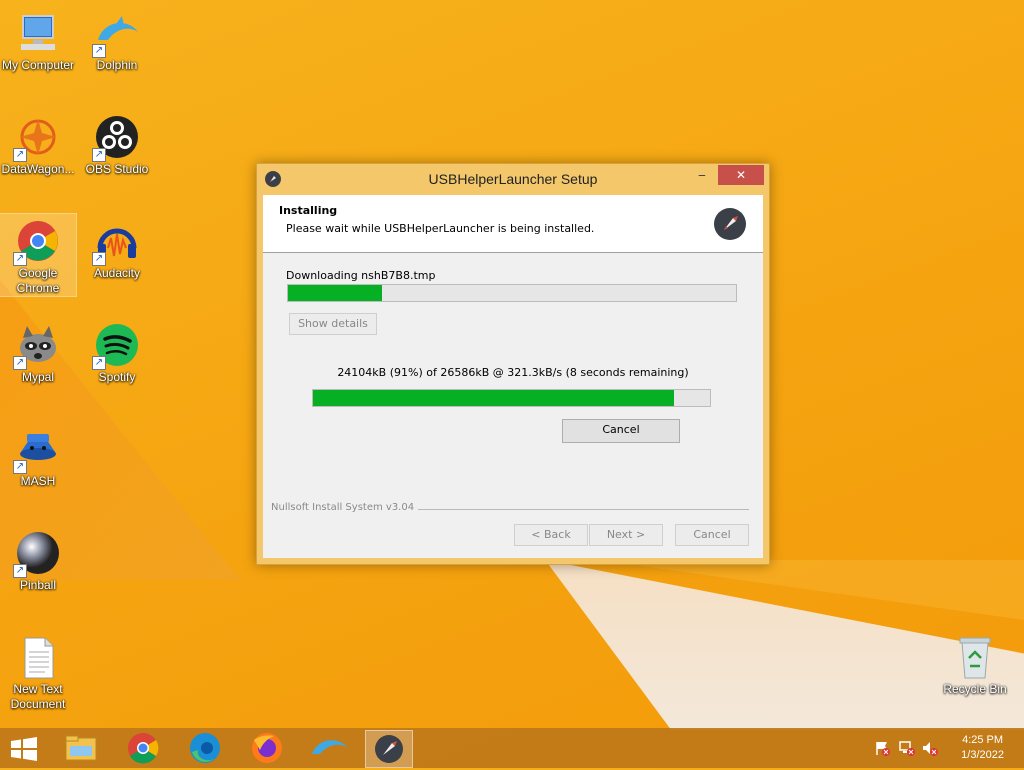  What do you see at coordinates (982, 748) in the screenshot?
I see `system-clock: 4:25 PM 1/3/2022` at bounding box center [982, 748].